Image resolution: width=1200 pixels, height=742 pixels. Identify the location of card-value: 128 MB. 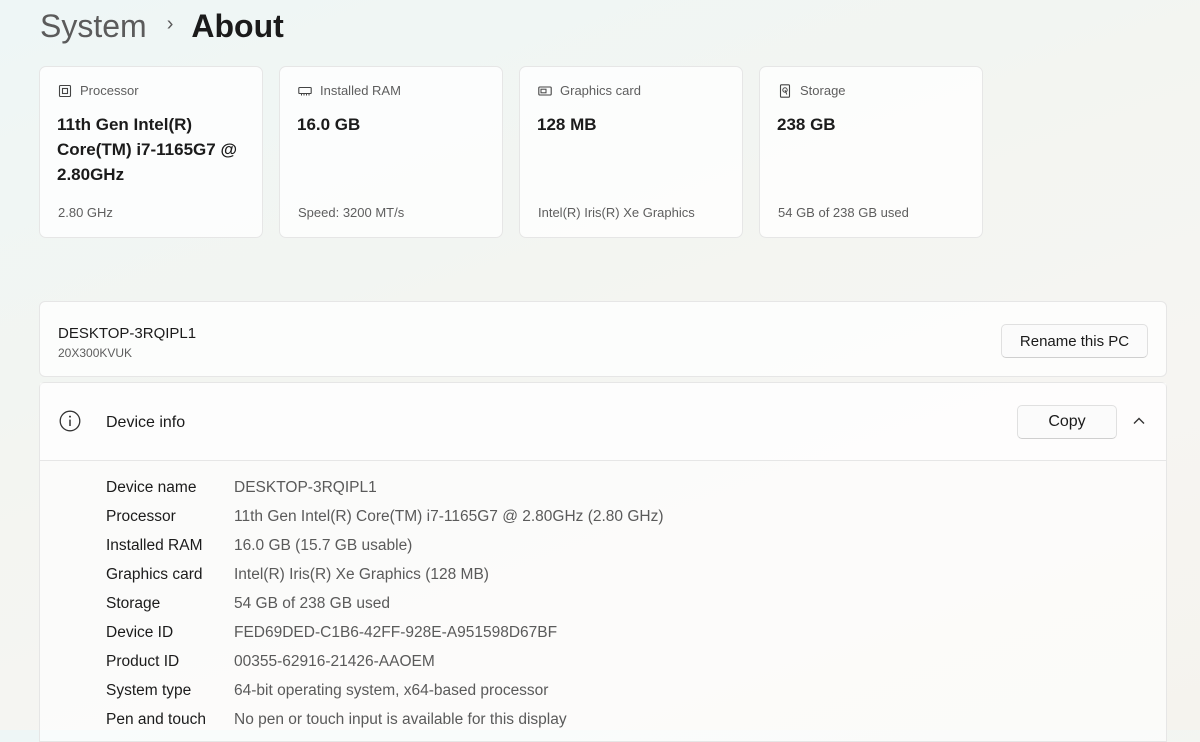
(567, 124).